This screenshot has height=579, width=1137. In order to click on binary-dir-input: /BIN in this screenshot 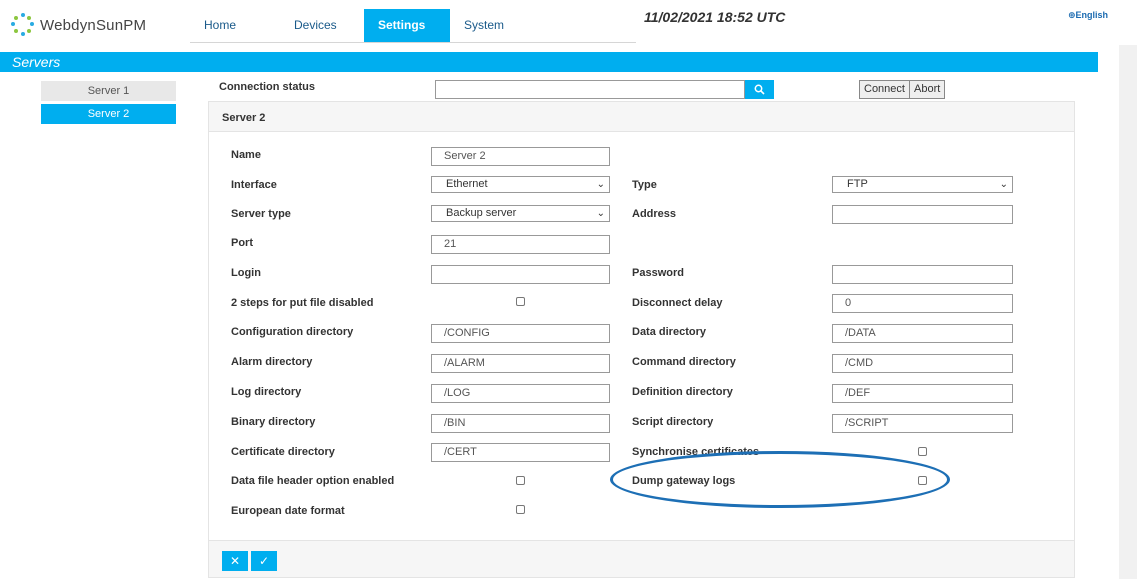, I will do `click(520, 423)`.